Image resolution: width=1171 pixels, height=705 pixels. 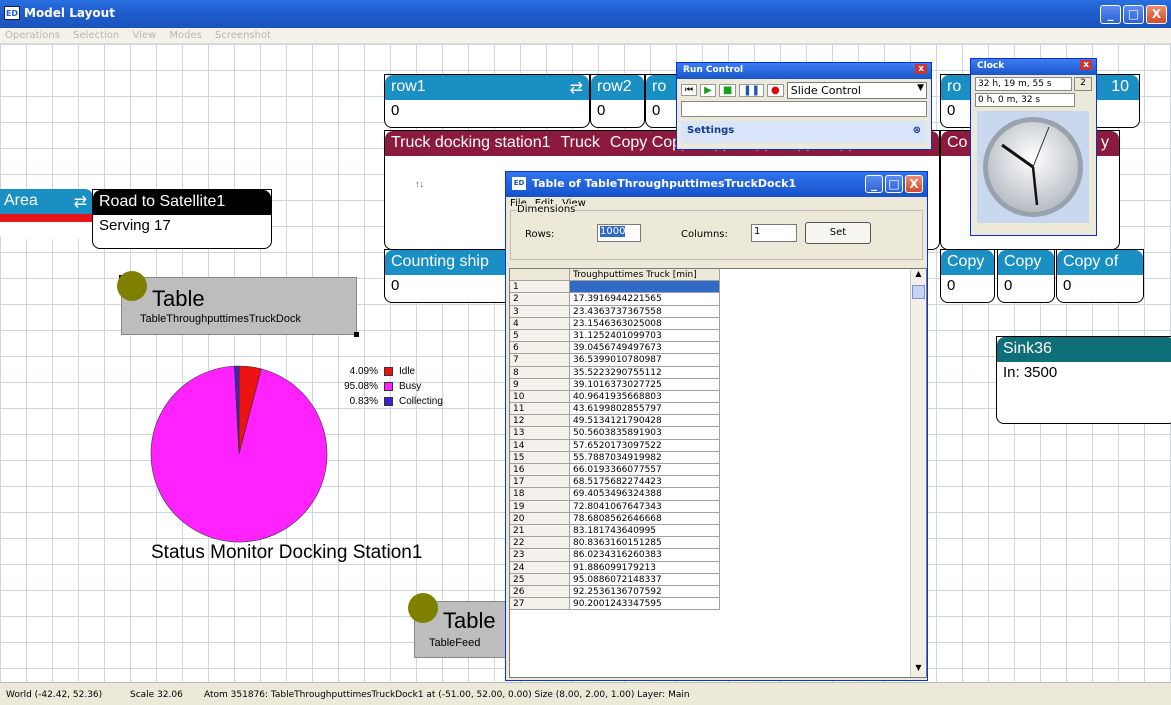 What do you see at coordinates (540, 287) in the screenshot?
I see `row-header: 1` at bounding box center [540, 287].